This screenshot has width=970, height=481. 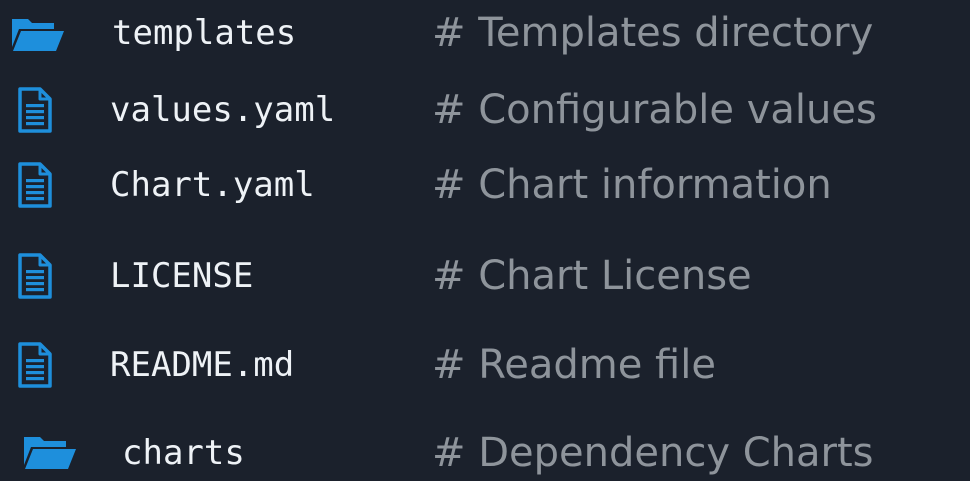 I want to click on entry-comment: # Chart License, so click(x=592, y=276).